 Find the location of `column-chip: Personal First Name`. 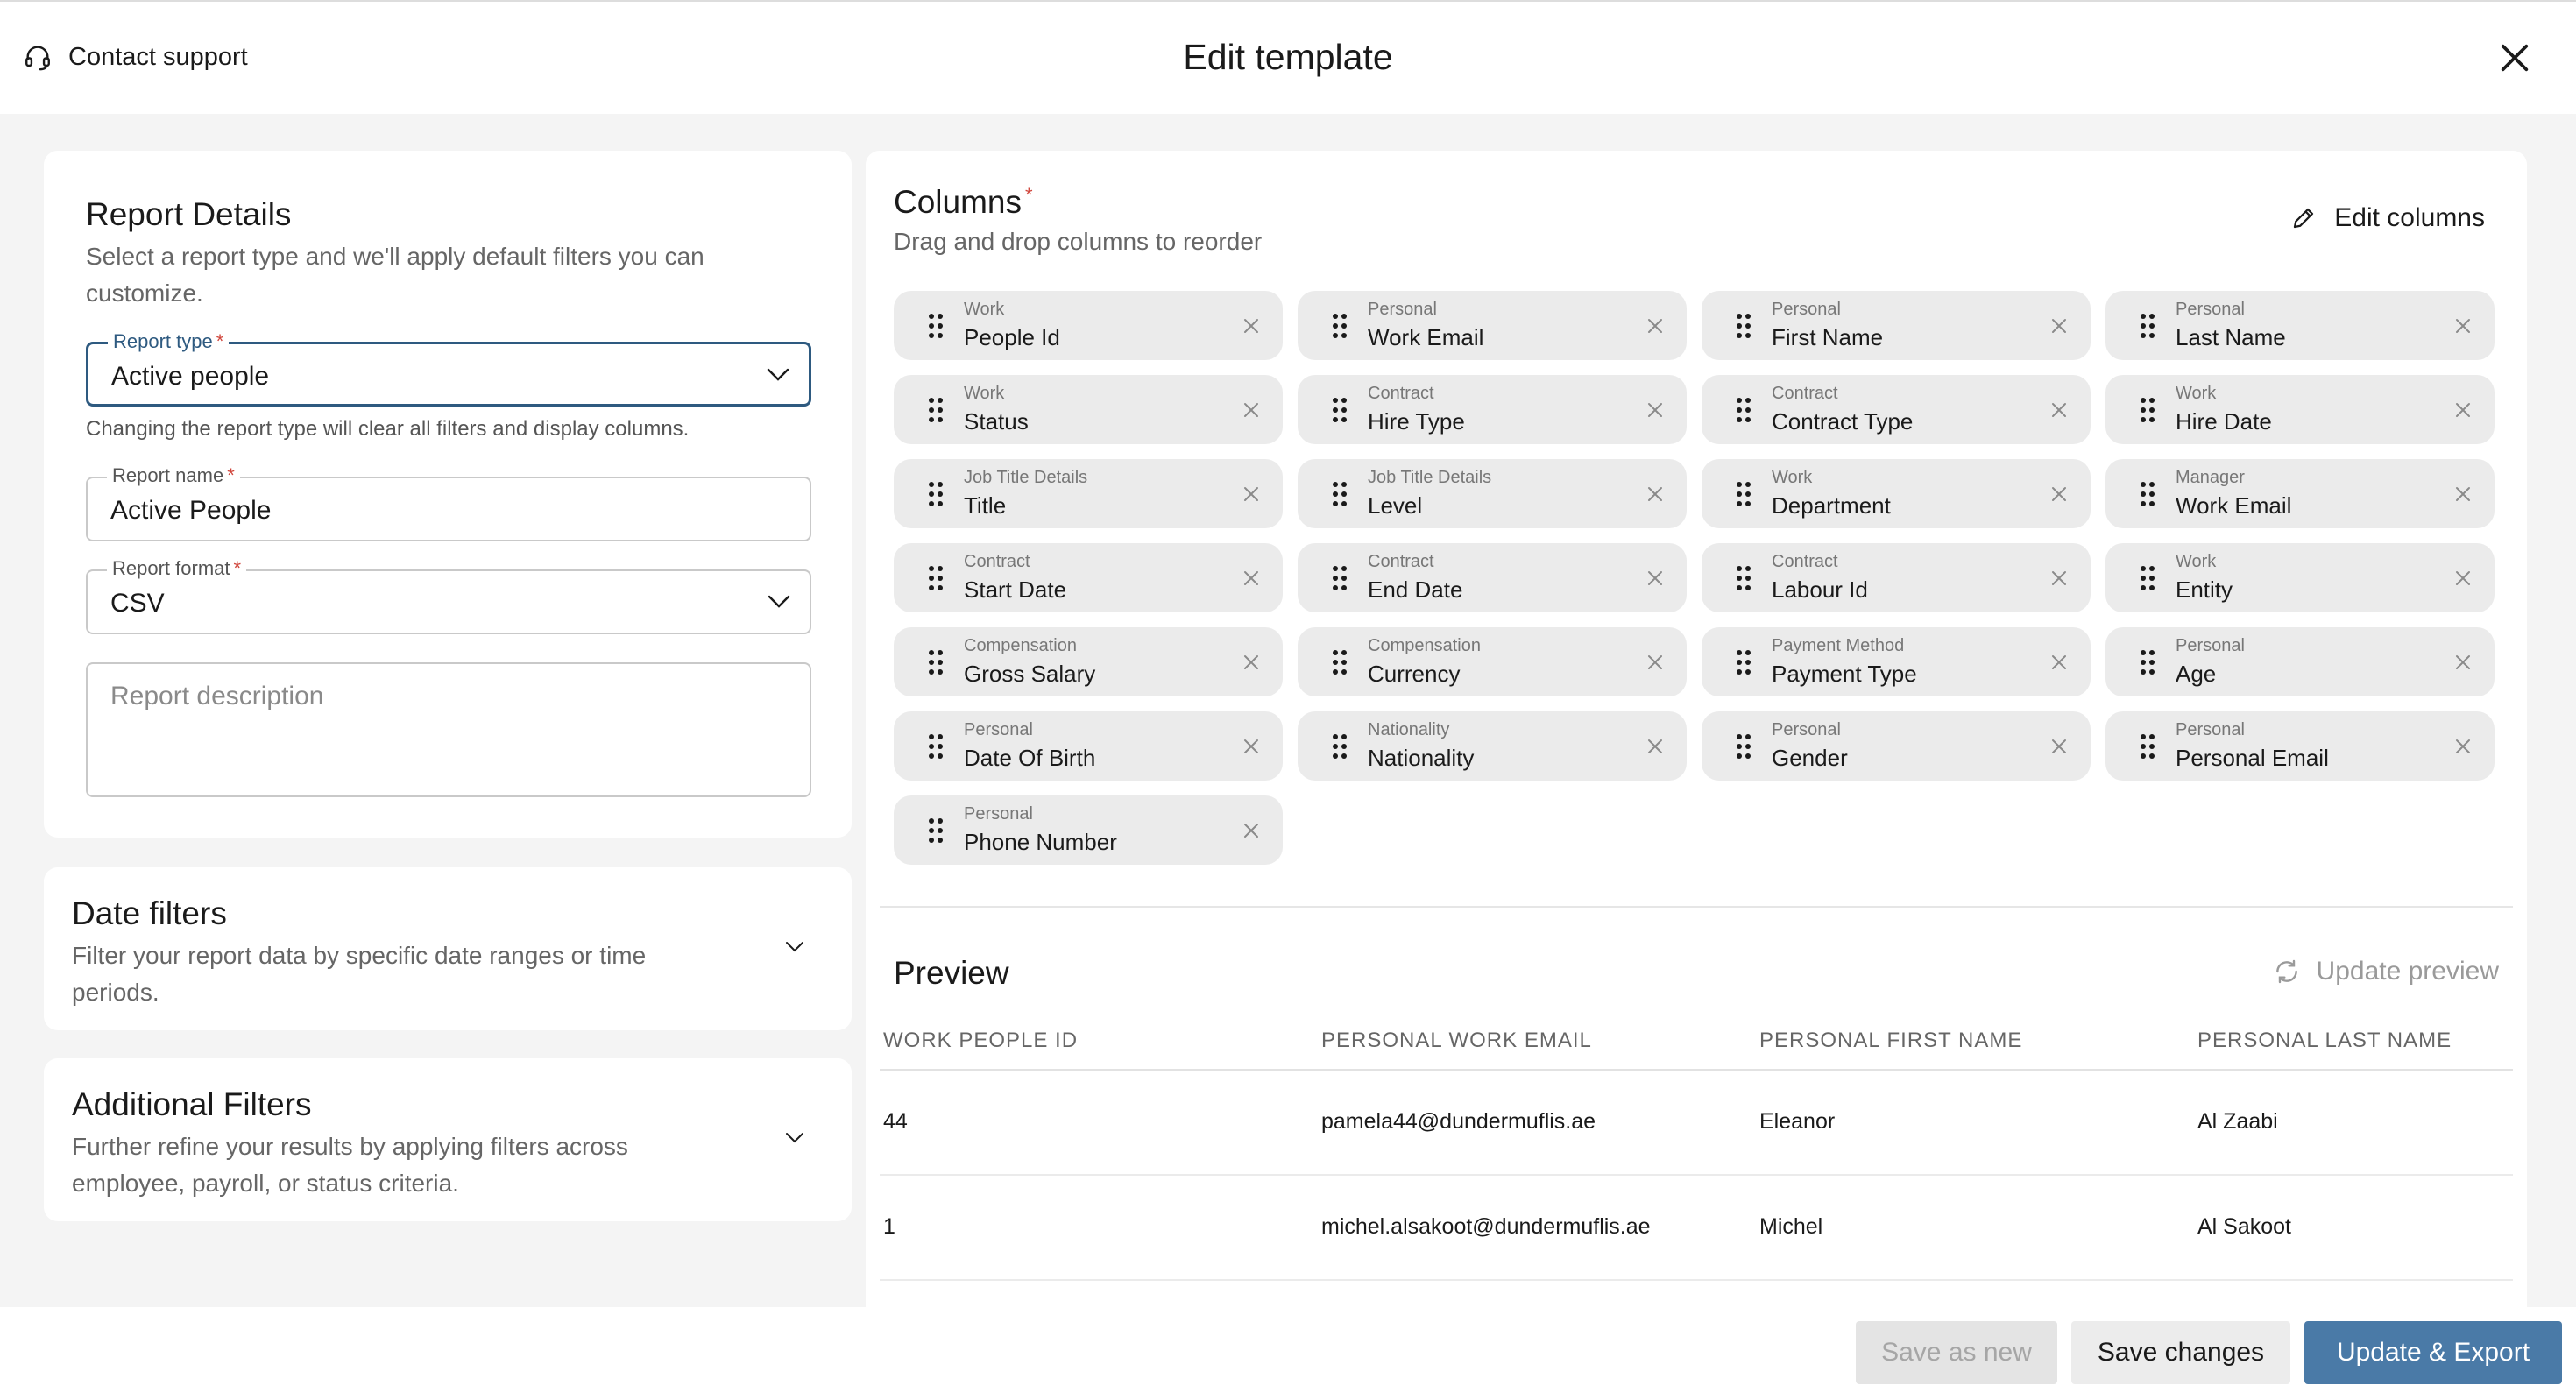

column-chip: Personal First Name is located at coordinates (1896, 325).